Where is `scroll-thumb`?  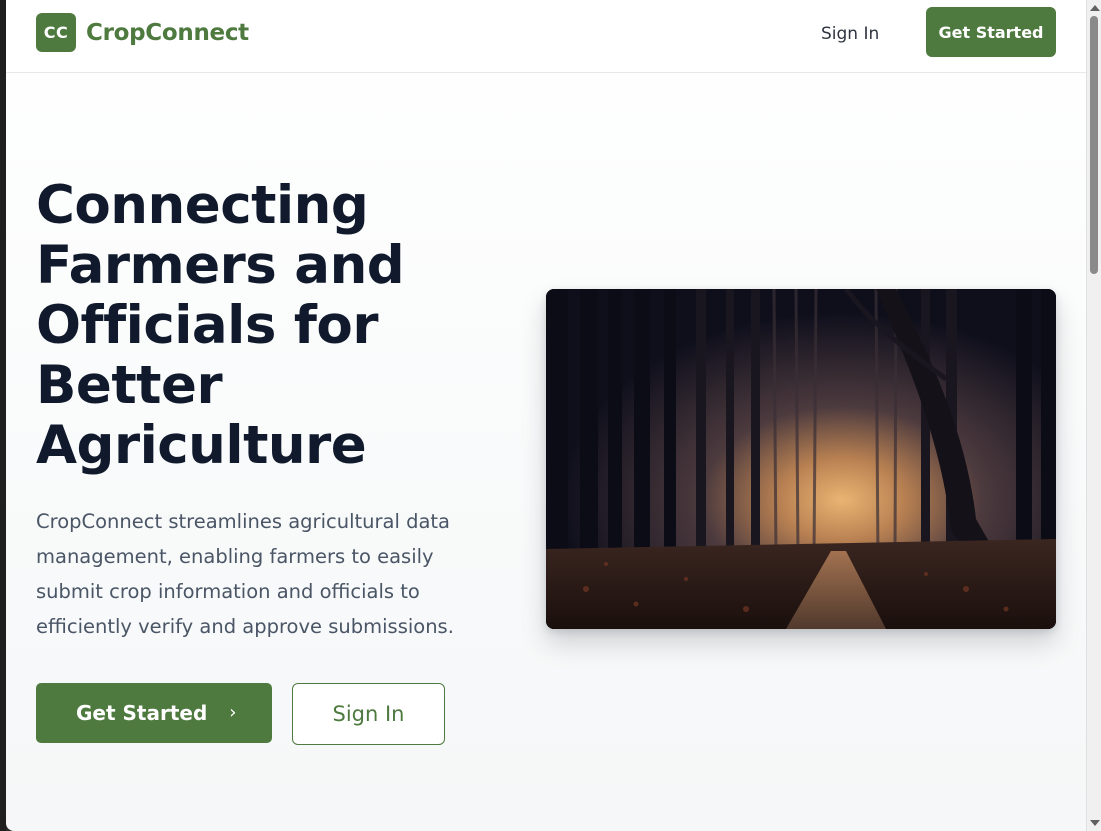
scroll-thumb is located at coordinates (1094, 145).